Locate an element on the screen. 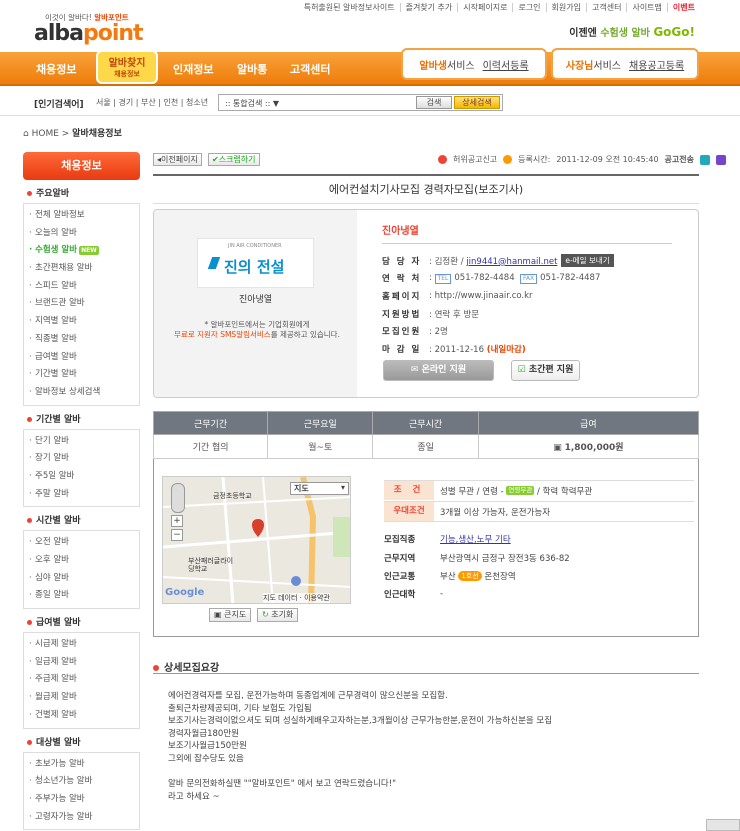 This screenshot has height=831, width=740. sidebar-item: 주말 알바 is located at coordinates (81, 495).